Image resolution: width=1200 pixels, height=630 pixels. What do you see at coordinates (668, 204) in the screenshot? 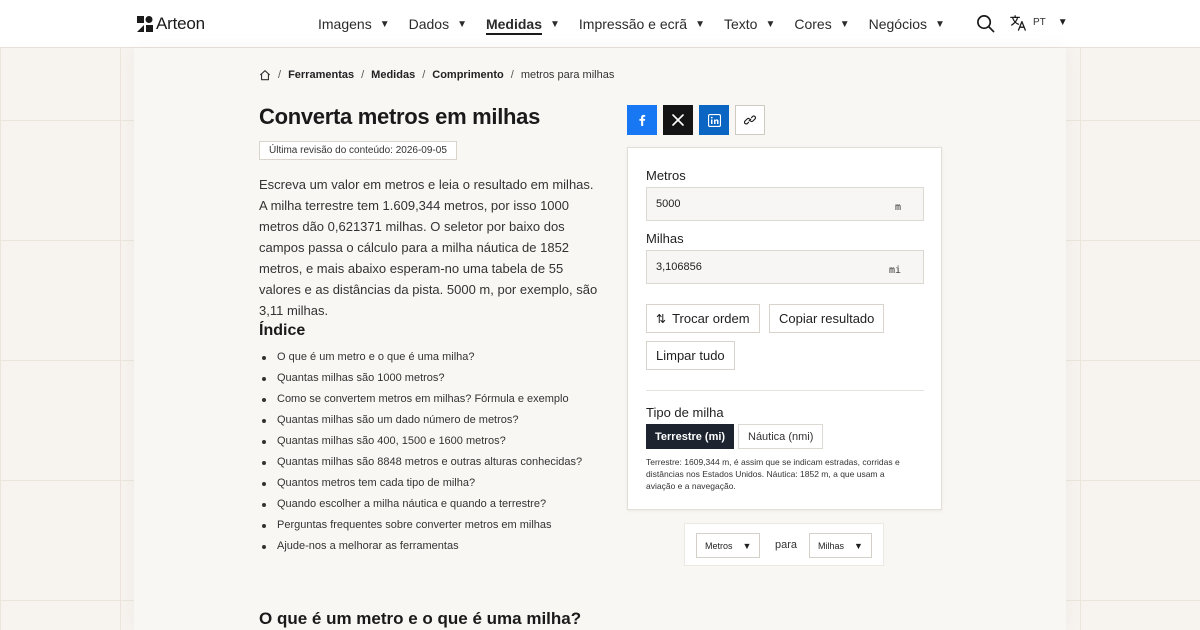
I see `meters-value: 5000` at bounding box center [668, 204].